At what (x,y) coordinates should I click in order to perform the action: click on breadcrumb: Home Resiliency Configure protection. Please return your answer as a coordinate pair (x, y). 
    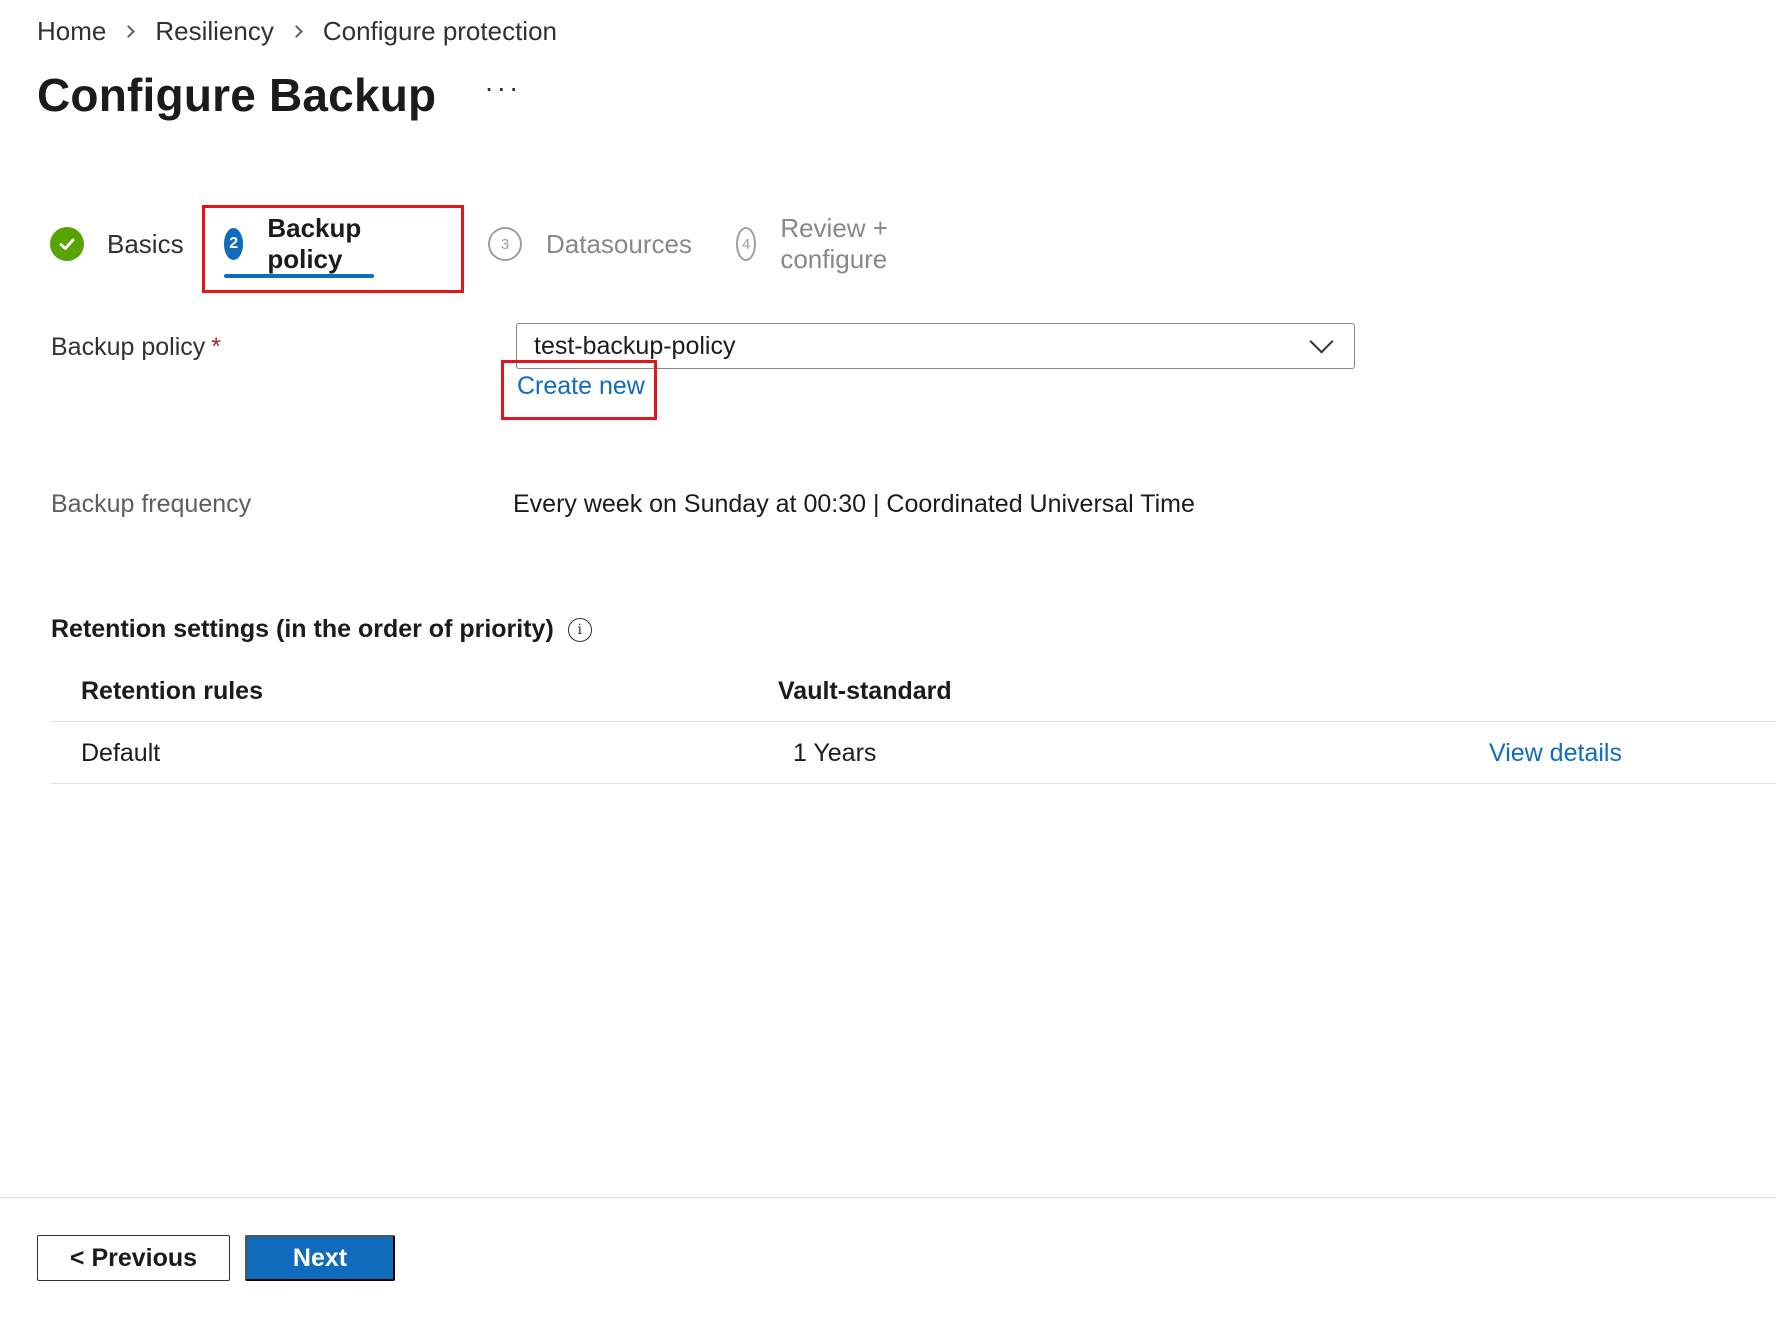
    Looking at the image, I should click on (297, 31).